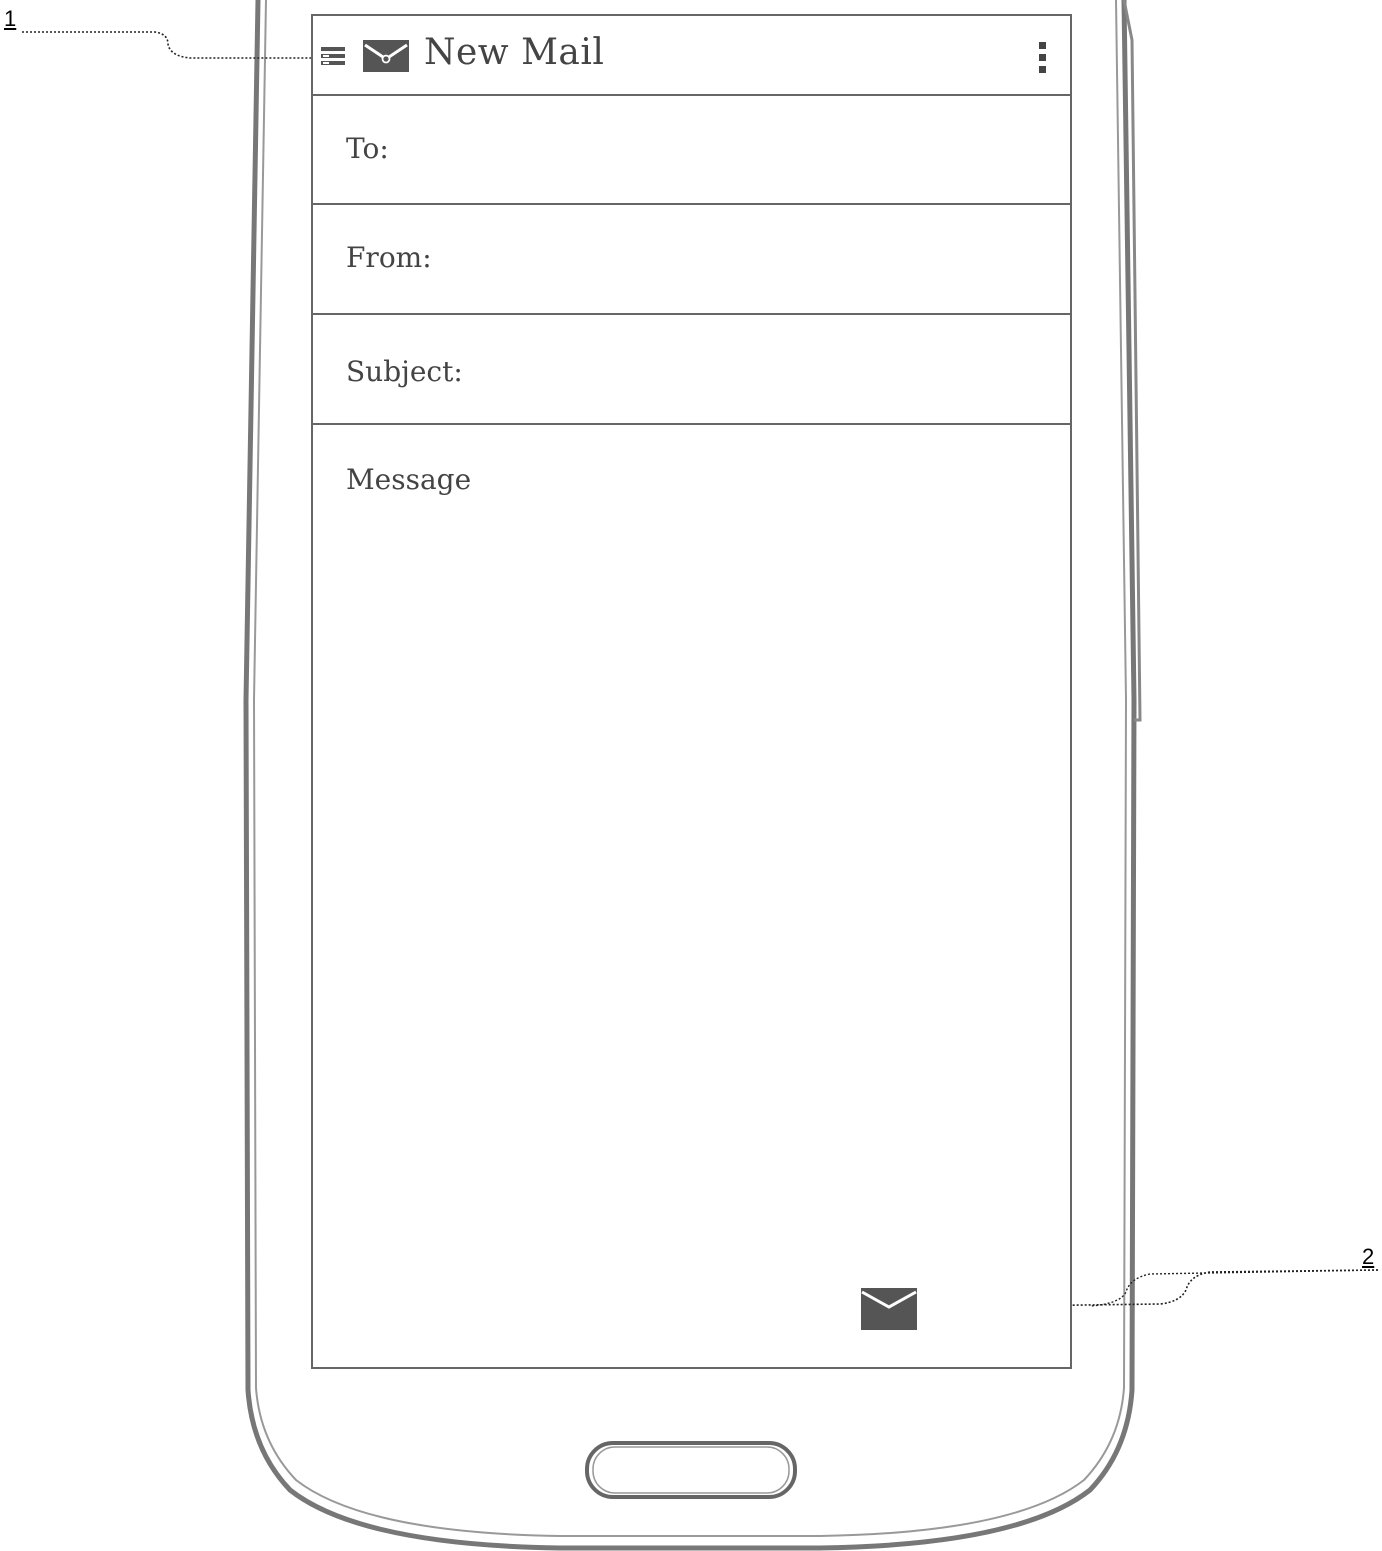 This screenshot has width=1382, height=1551. Describe the element at coordinates (756, 368) in the screenshot. I see `subject-input` at that location.